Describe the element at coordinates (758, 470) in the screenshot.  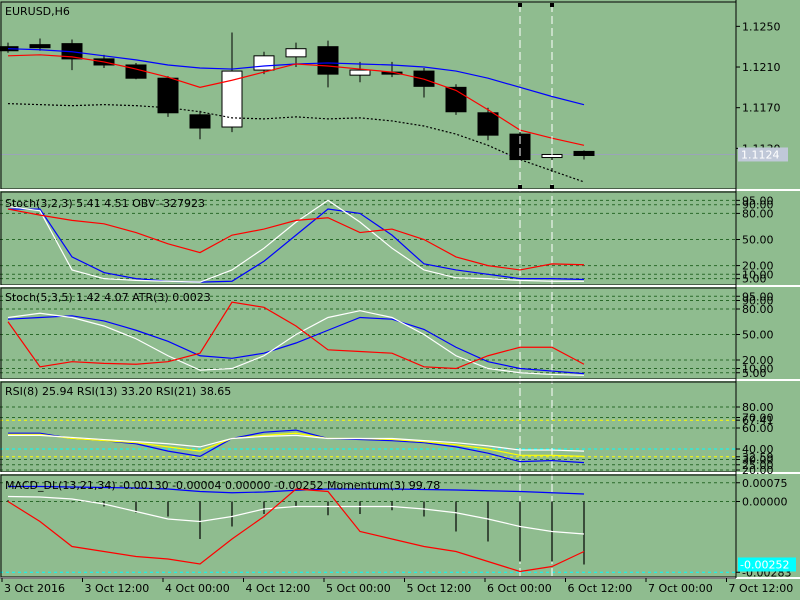
I see `level-tick-label: 20.00` at that location.